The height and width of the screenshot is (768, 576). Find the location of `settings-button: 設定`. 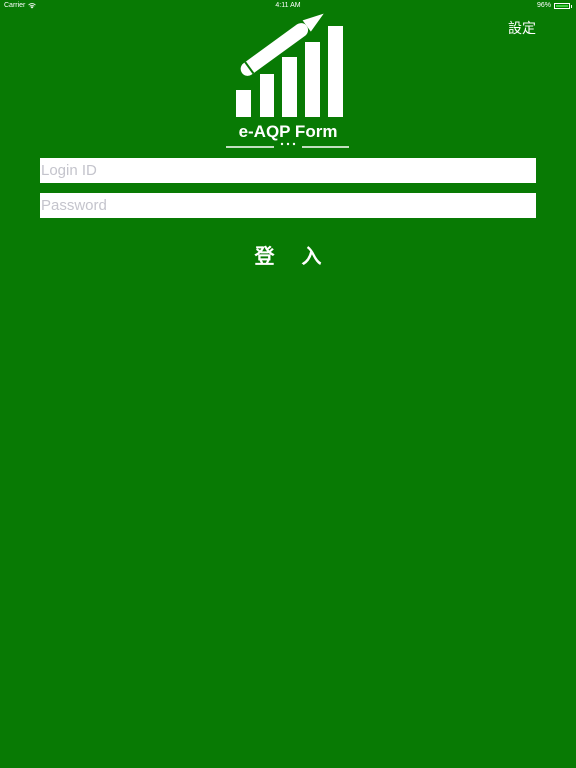

settings-button: 設定 is located at coordinates (522, 28).